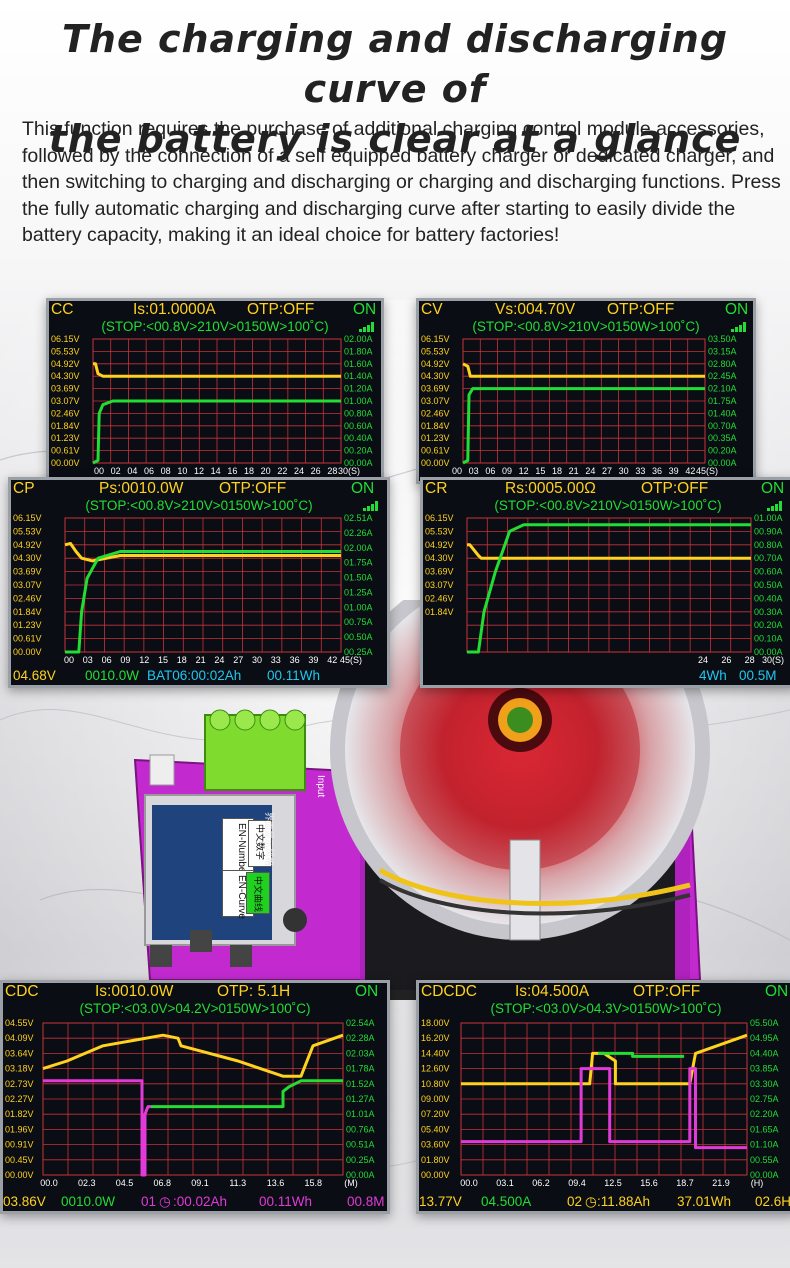 Image resolution: width=790 pixels, height=1268 pixels. I want to click on setting-value: Is:0010.0W, so click(134, 991).